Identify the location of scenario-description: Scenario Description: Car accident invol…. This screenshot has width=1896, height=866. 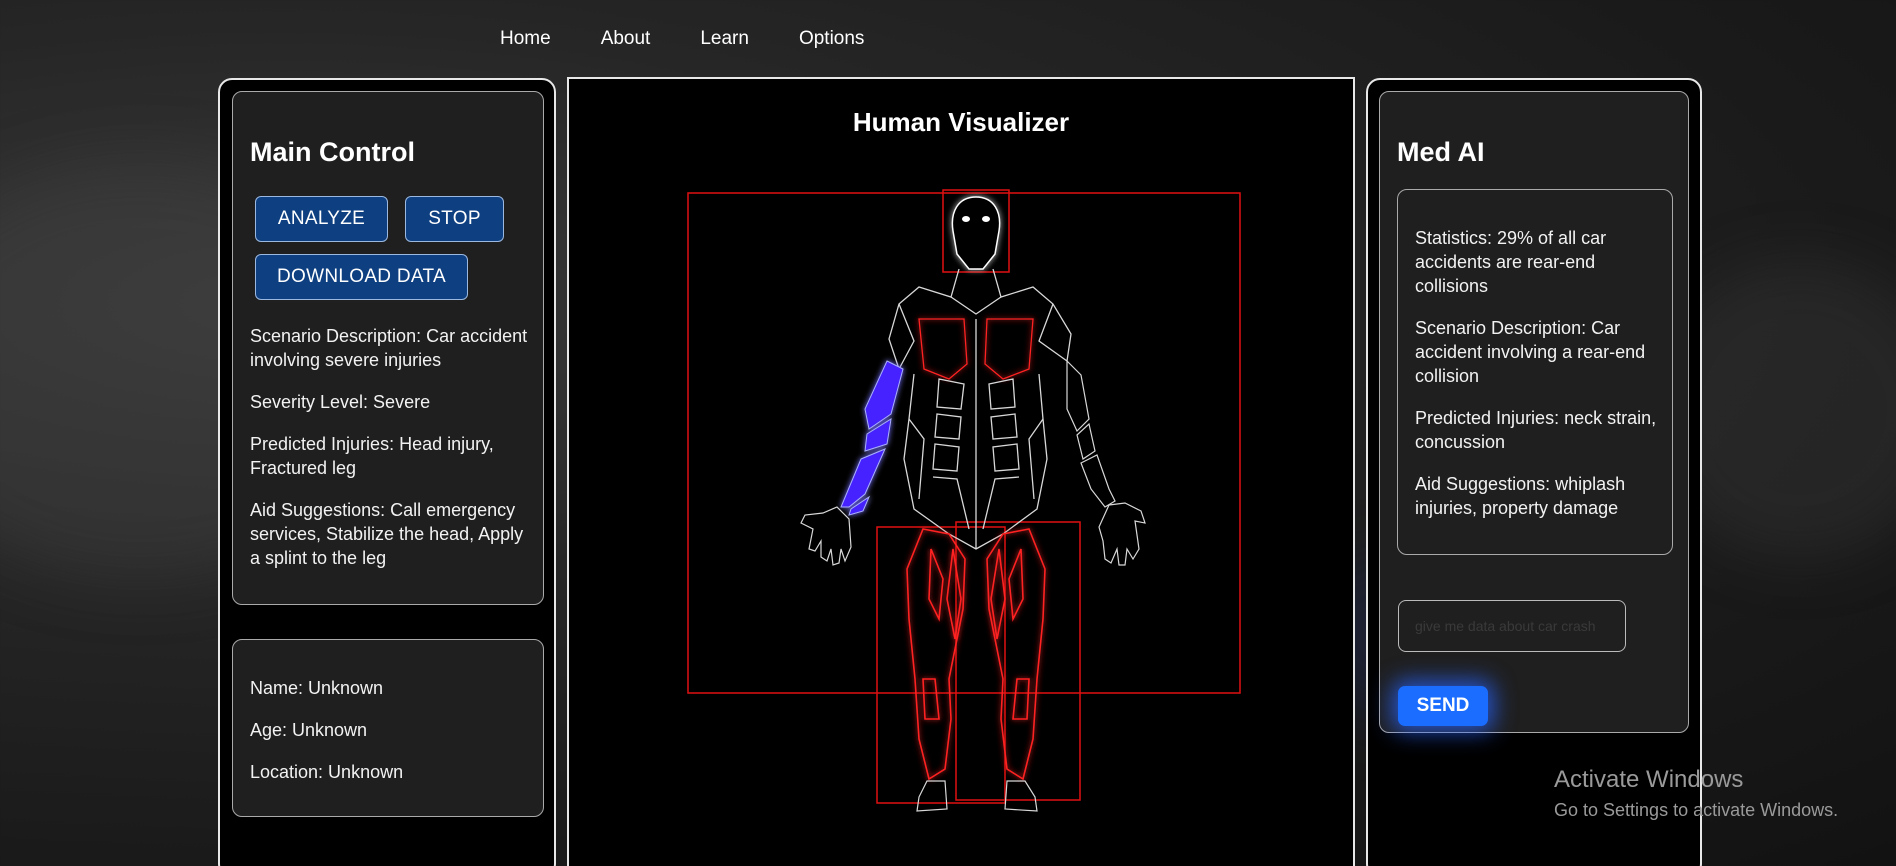
(389, 348).